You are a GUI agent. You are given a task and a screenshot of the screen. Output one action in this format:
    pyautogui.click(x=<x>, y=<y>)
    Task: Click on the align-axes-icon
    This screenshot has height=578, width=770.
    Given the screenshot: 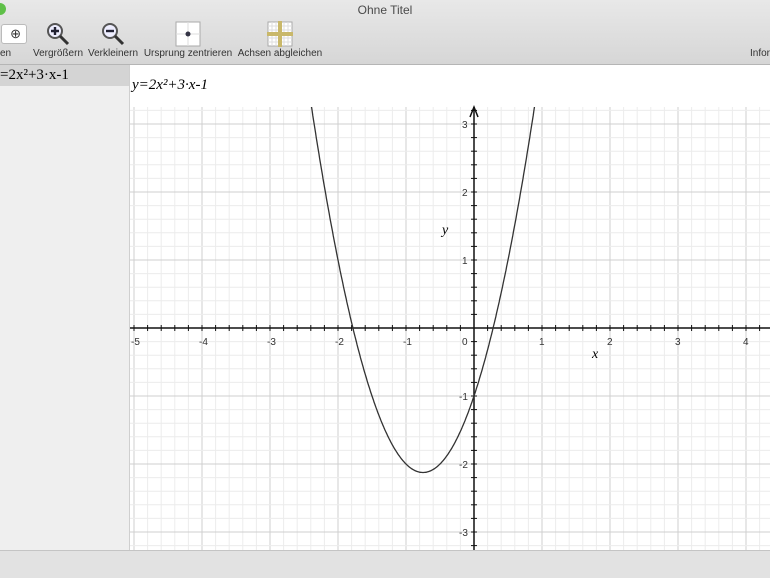 What is the action you would take?
    pyautogui.click(x=280, y=34)
    